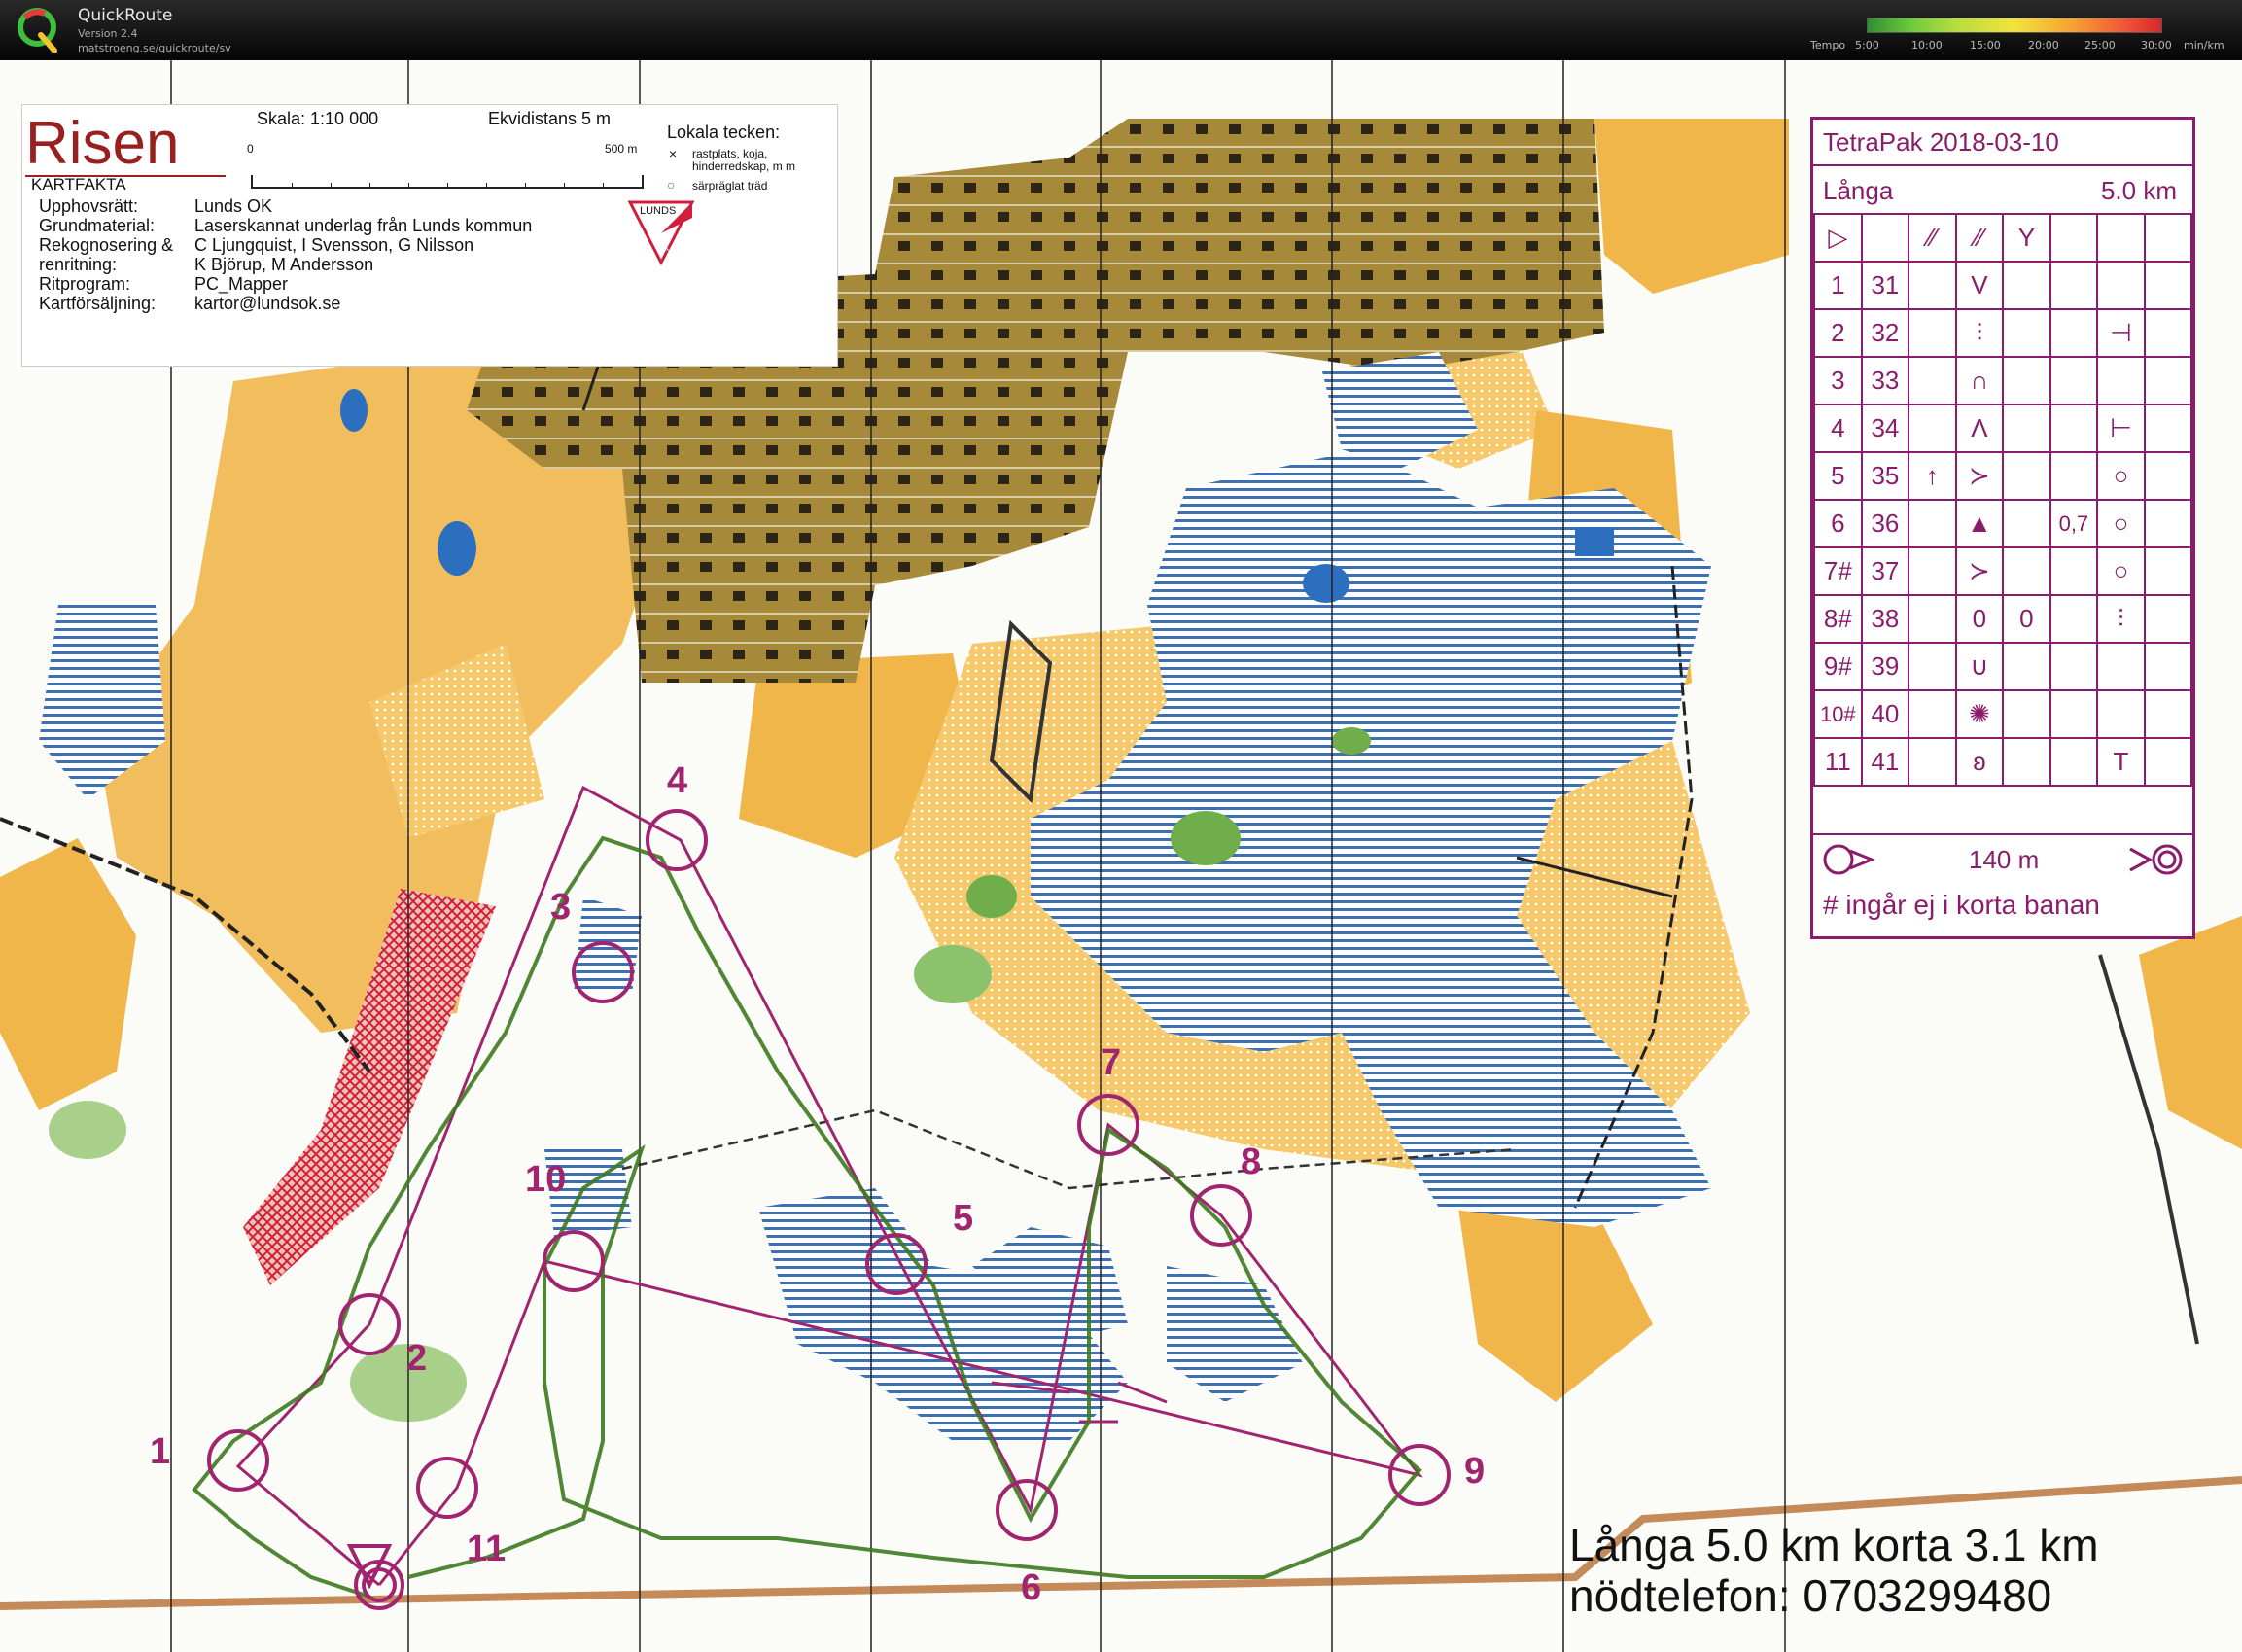 Image resolution: width=2242 pixels, height=1652 pixels. I want to click on rest-place-icon: ×, so click(673, 153).